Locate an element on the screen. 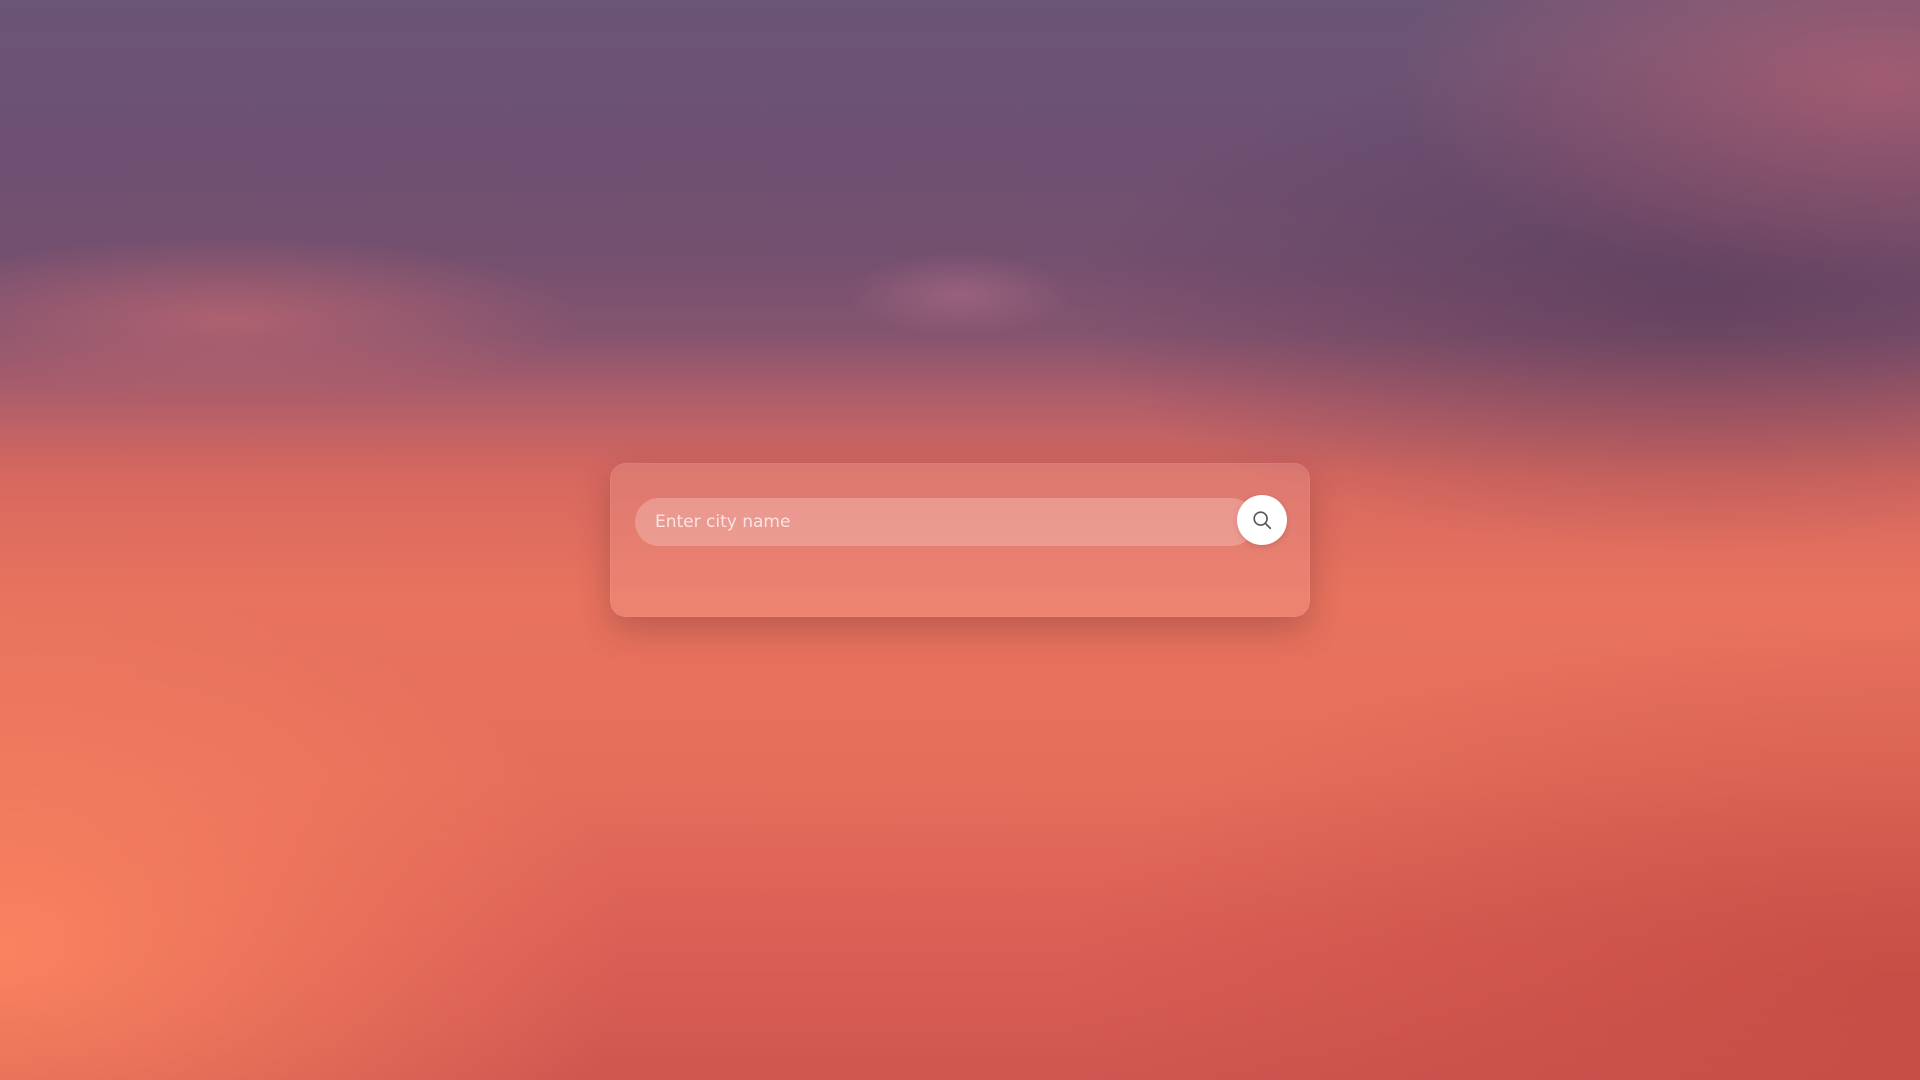  search-icon is located at coordinates (1262, 520).